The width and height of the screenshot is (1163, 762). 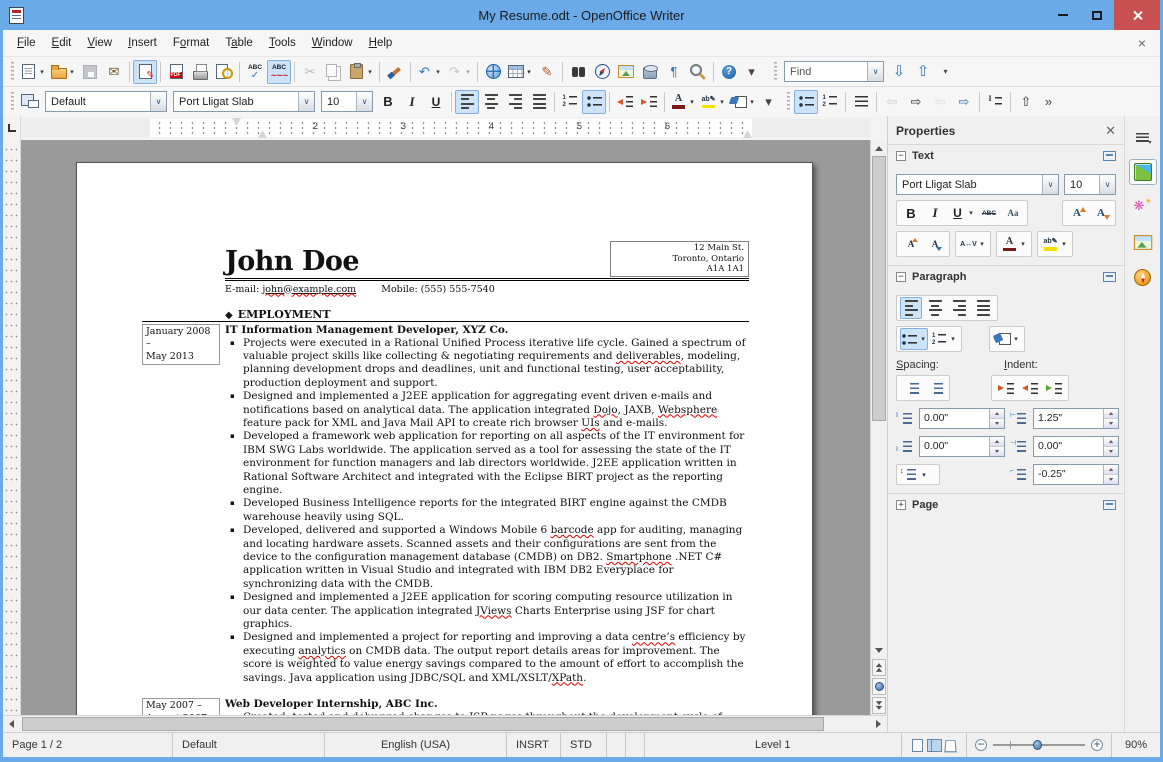 I want to click on below-spacing-down, so click(x=997, y=451).